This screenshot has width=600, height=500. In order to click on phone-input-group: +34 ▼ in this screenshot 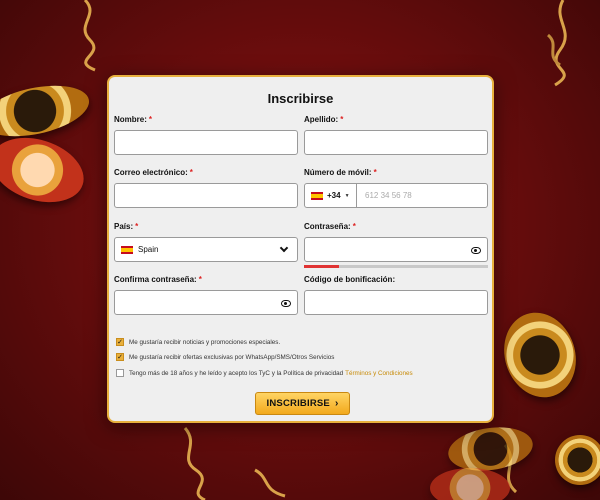, I will do `click(396, 195)`.